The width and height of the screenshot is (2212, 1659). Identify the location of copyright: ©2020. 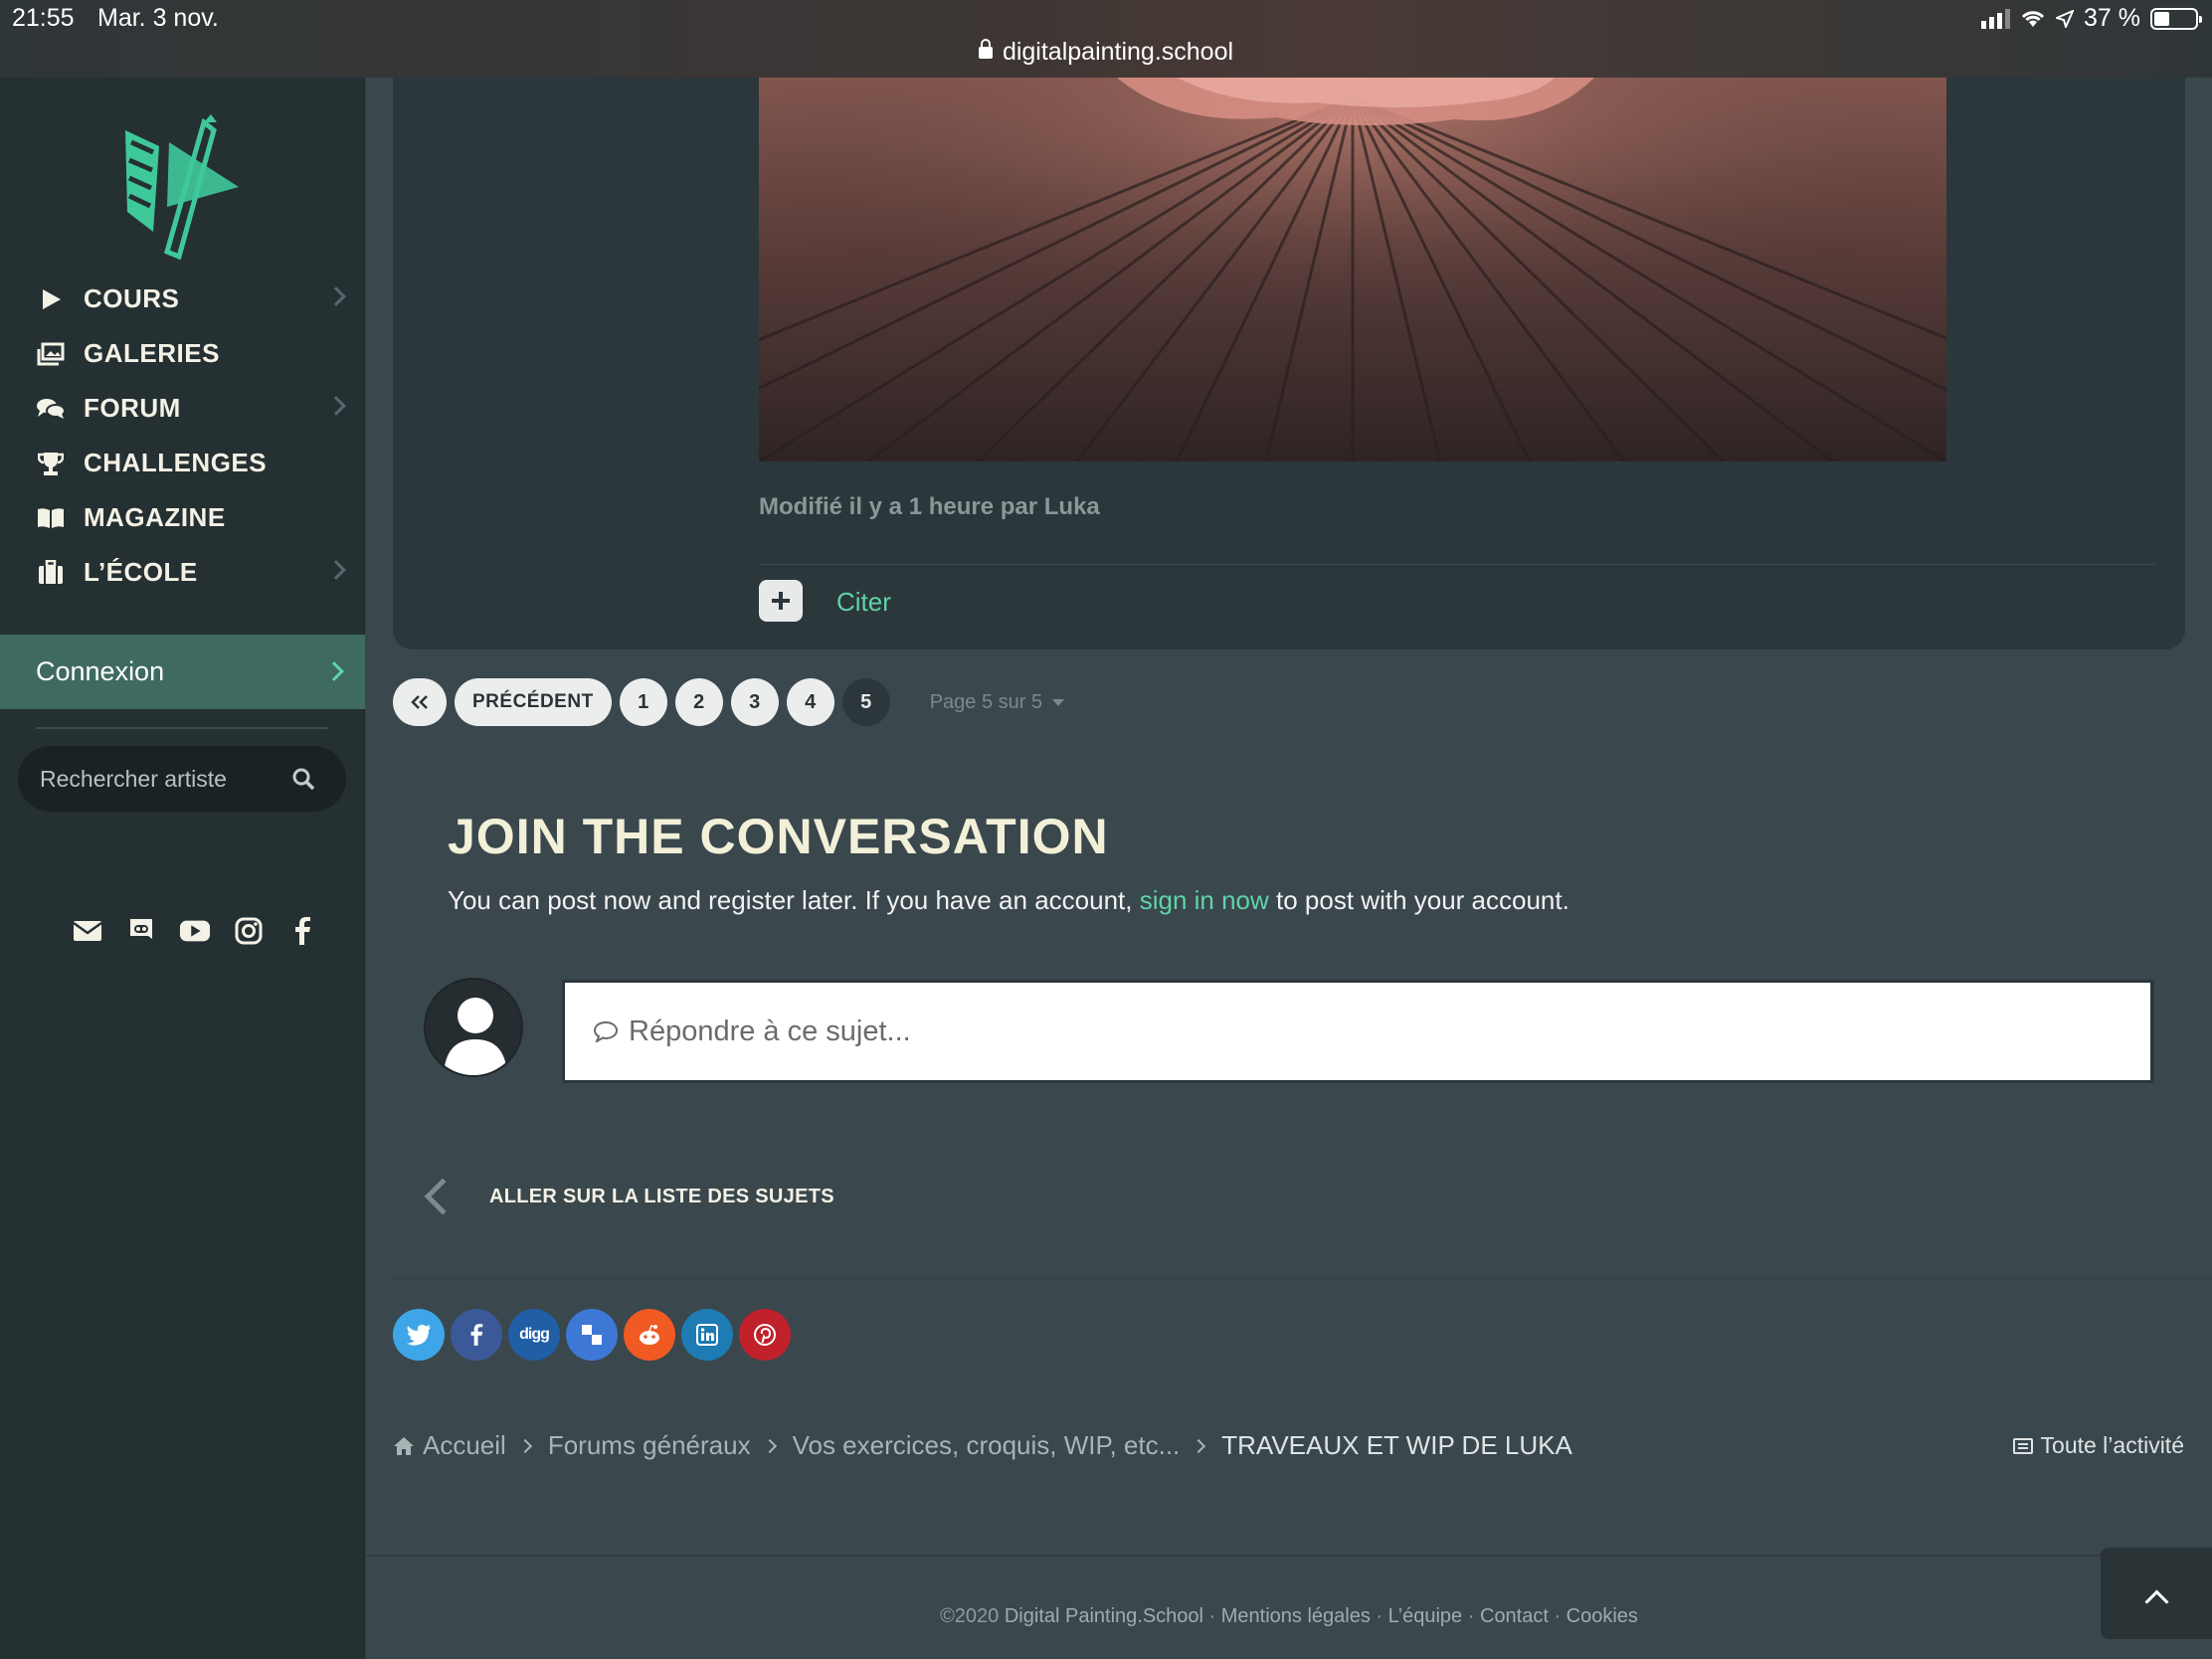
(970, 1616).